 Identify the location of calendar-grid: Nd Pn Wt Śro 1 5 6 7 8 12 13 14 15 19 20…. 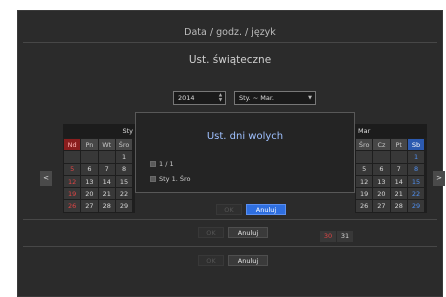
(98, 175).